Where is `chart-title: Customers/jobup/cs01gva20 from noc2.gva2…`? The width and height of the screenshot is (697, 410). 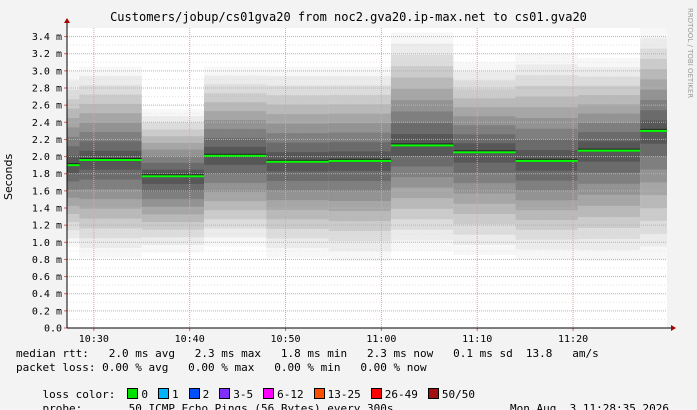 chart-title: Customers/jobup/cs01gva20 from noc2.gva2… is located at coordinates (348, 17).